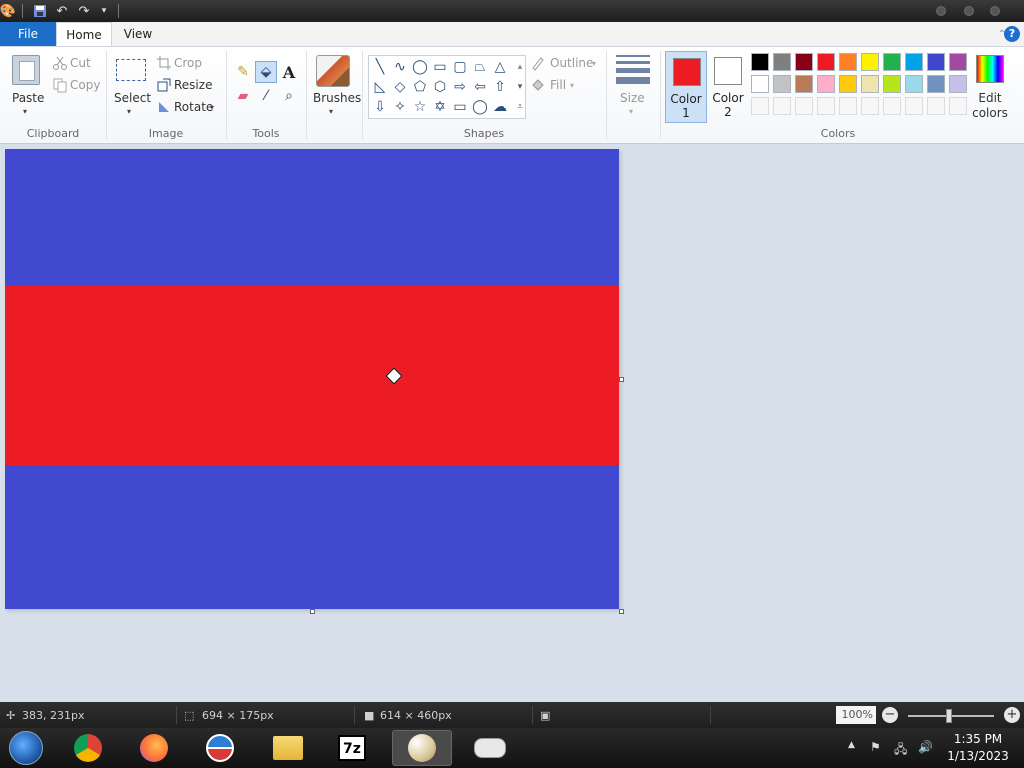 Image resolution: width=1024 pixels, height=768 pixels. Describe the element at coordinates (138, 34) in the screenshot. I see `tab-view: View` at that location.